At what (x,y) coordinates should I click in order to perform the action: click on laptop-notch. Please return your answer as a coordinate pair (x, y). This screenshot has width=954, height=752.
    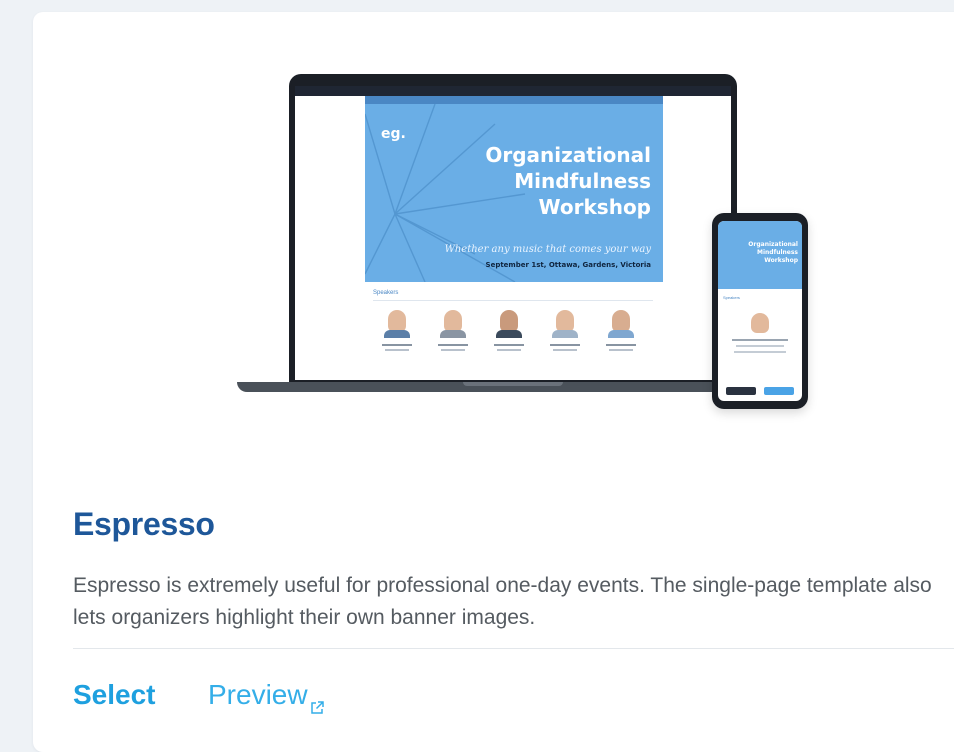
    Looking at the image, I should click on (513, 384).